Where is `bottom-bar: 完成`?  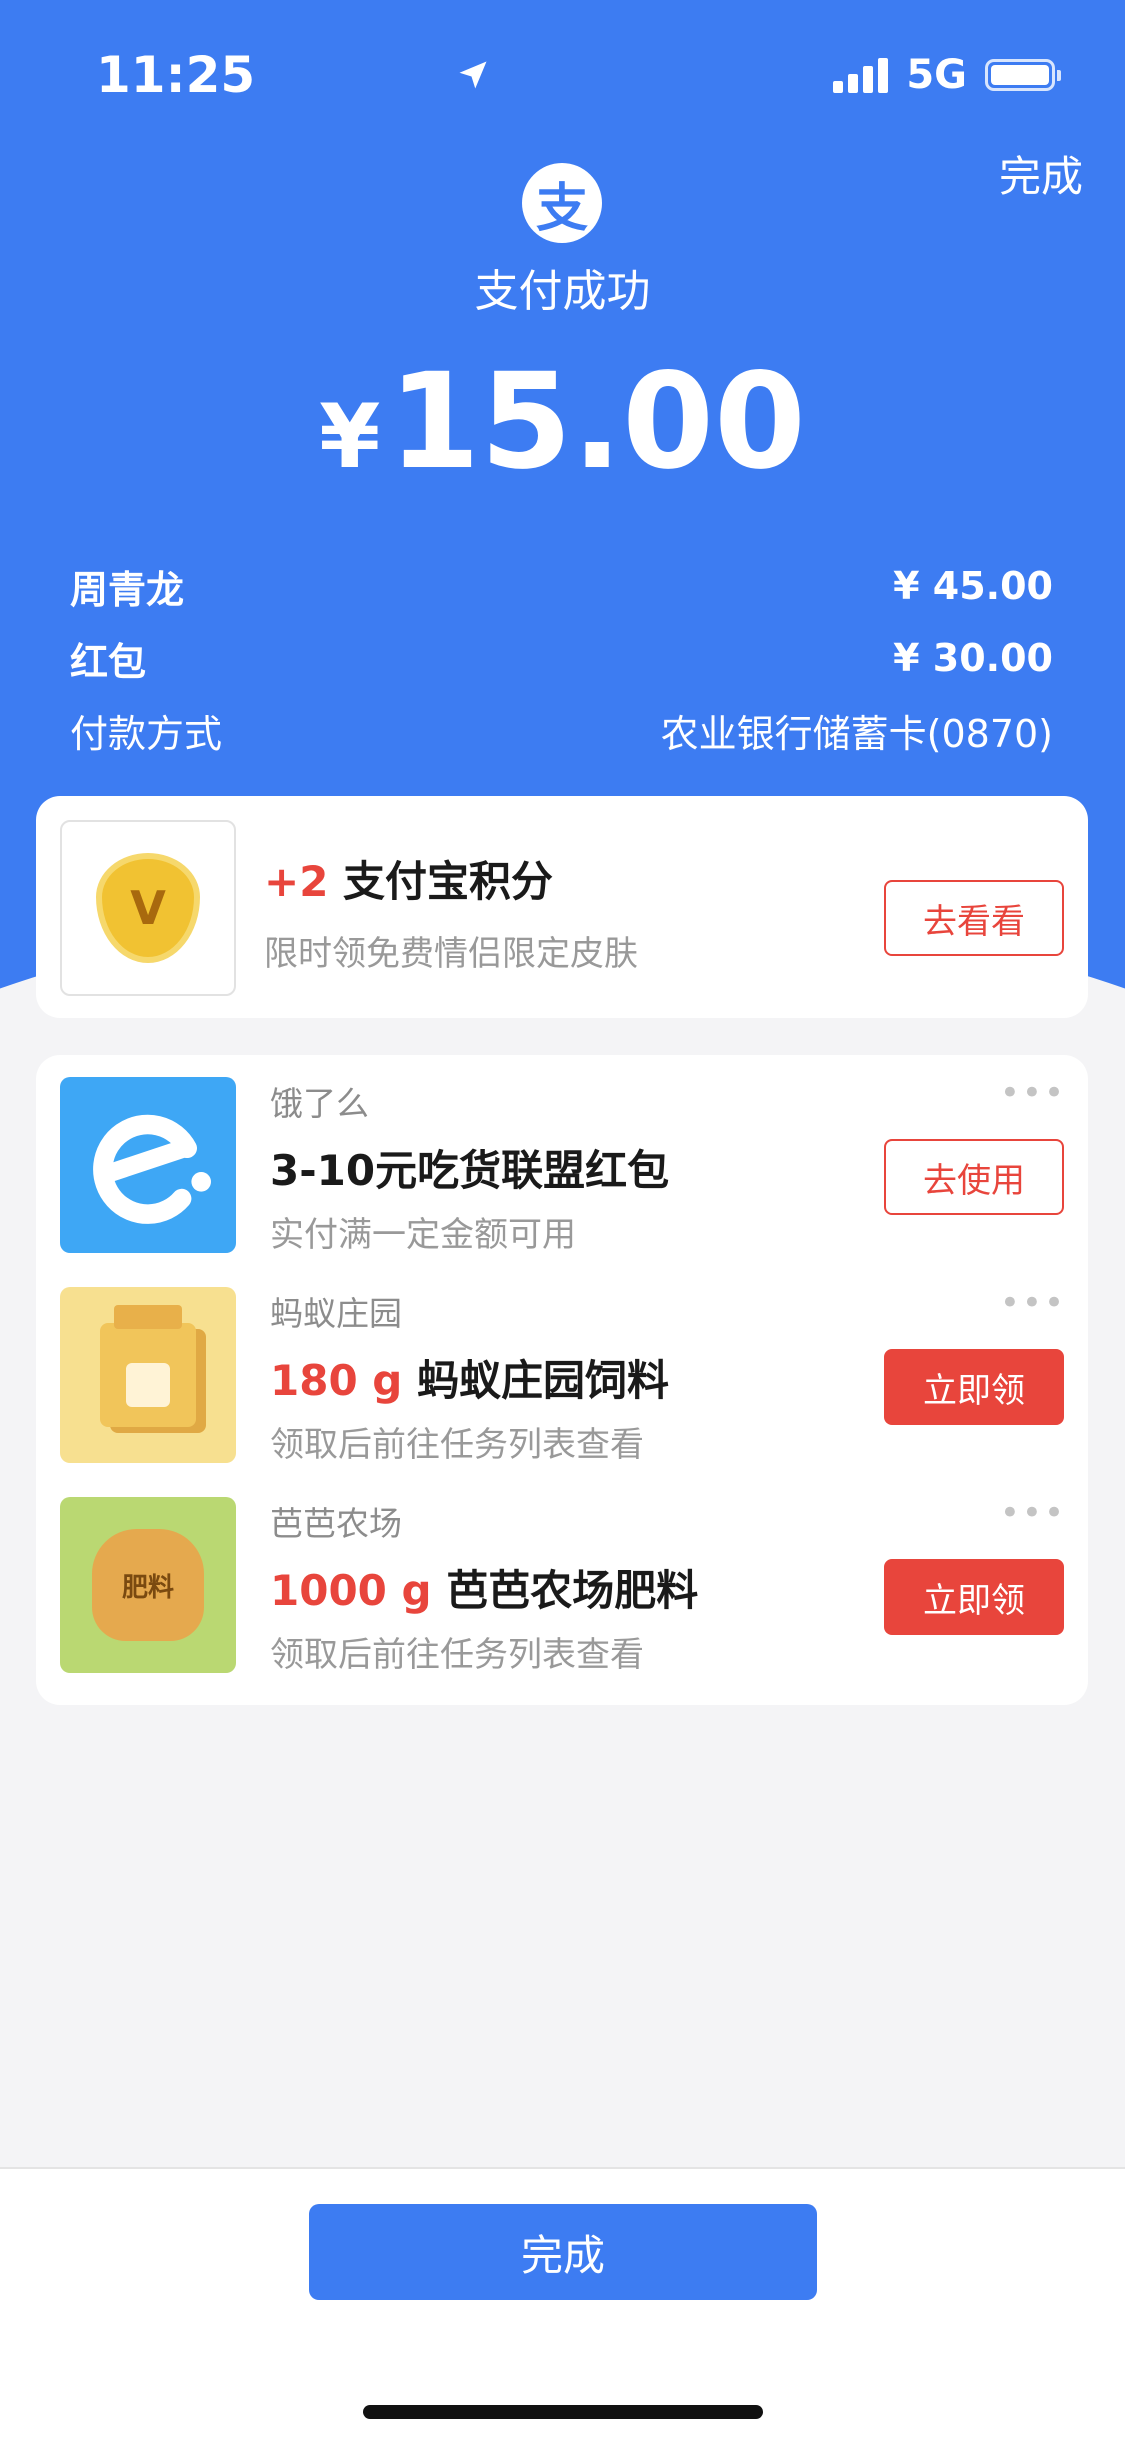
bottom-bar: 完成 is located at coordinates (562, 2302).